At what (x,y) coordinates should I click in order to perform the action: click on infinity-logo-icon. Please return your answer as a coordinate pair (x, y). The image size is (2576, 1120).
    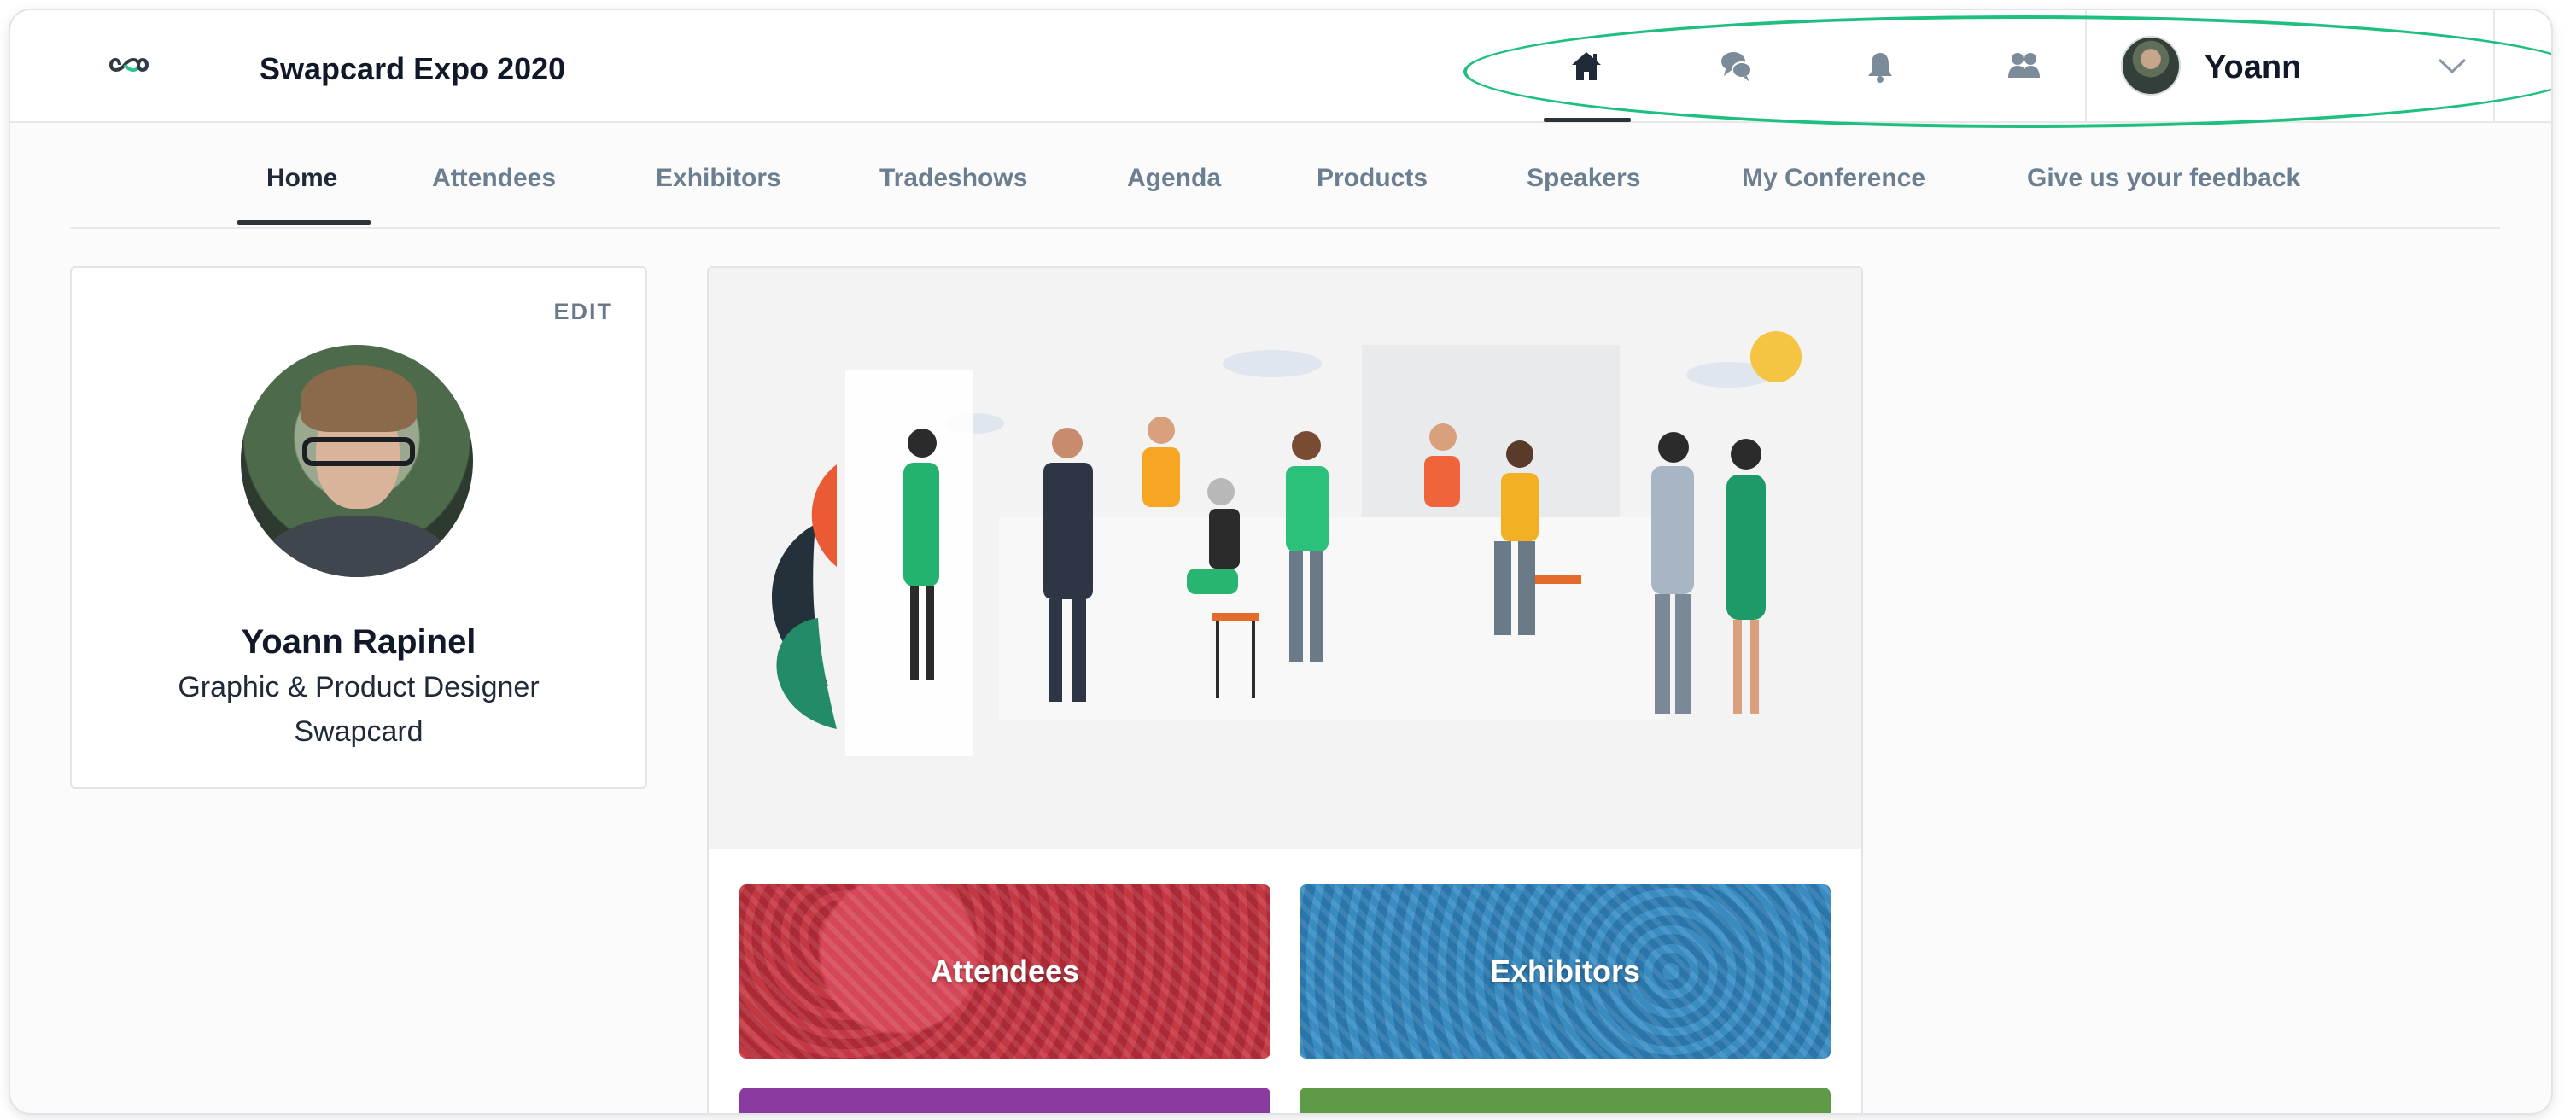
    Looking at the image, I should click on (131, 65).